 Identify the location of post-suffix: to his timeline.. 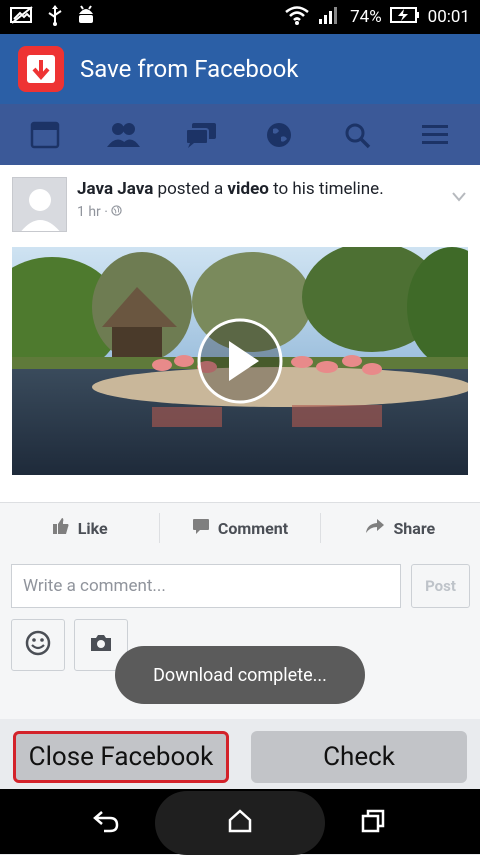
(328, 189).